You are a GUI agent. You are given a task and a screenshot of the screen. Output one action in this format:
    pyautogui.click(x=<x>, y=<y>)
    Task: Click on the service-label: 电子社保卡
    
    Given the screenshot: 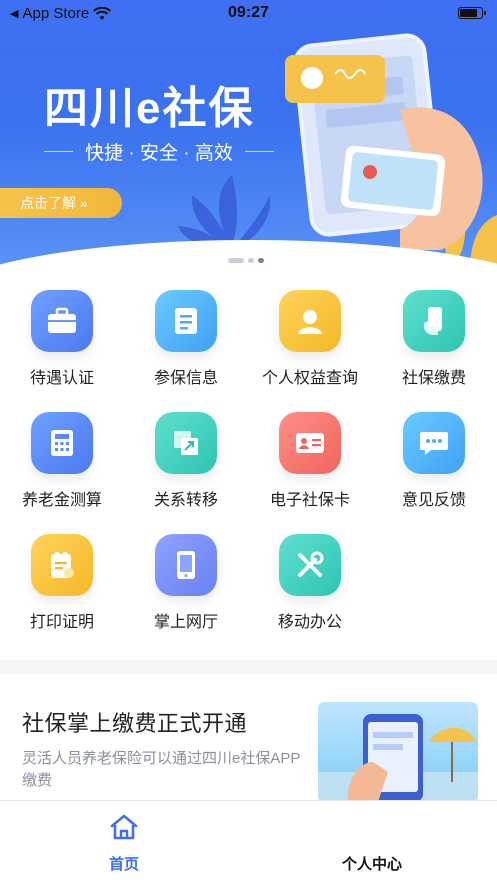 What is the action you would take?
    pyautogui.click(x=309, y=500)
    